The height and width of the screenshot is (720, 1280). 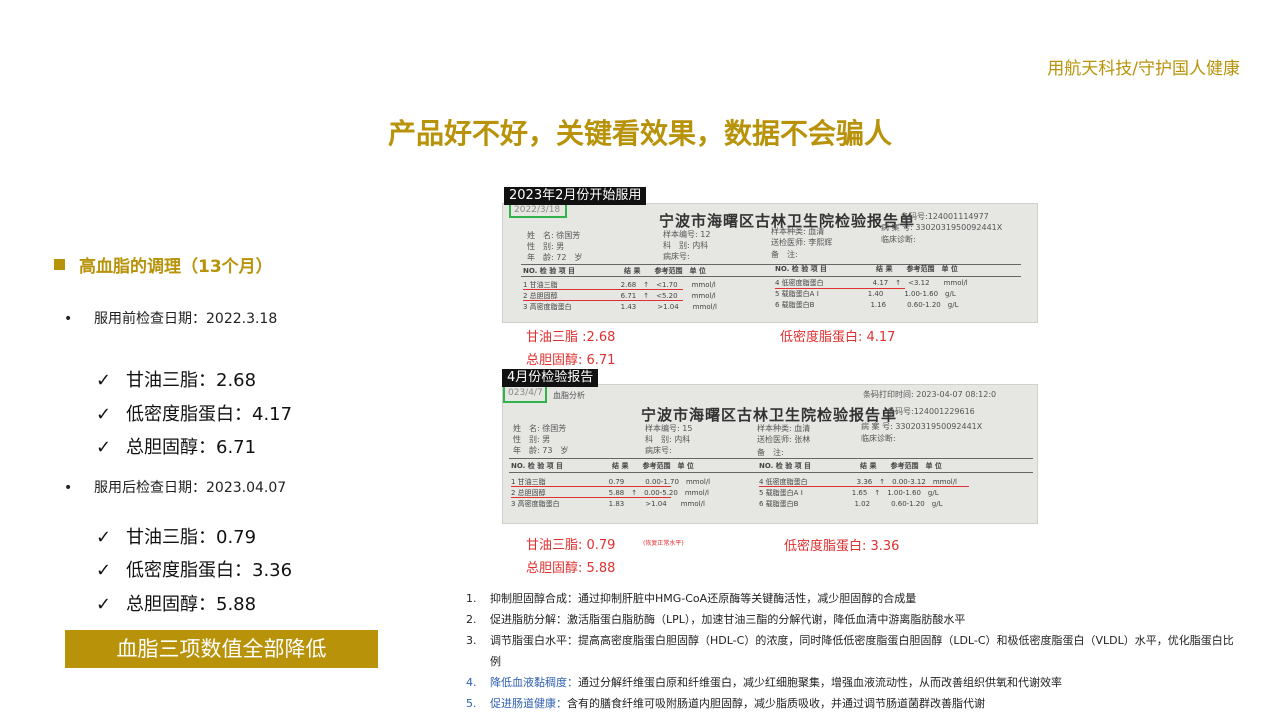 I want to click on after-date: • 服用后检查日期：2023.04.07, so click(x=175, y=487).